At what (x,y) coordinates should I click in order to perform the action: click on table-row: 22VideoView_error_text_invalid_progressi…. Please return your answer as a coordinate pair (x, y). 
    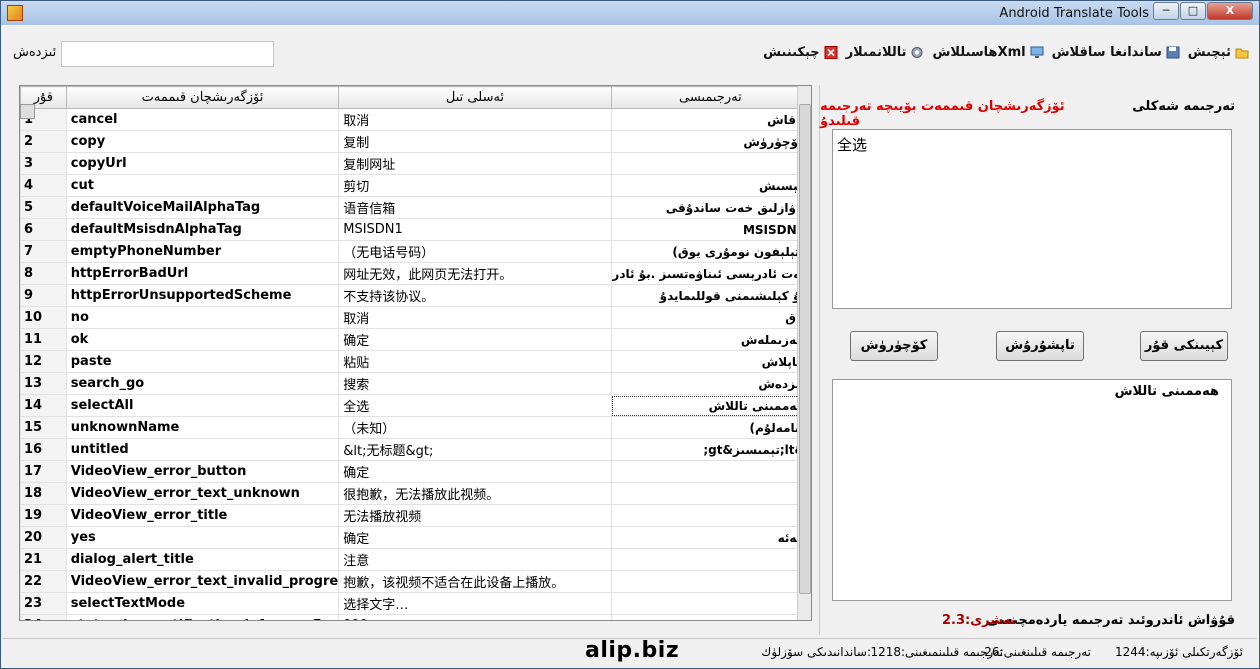
    Looking at the image, I should click on (415, 581).